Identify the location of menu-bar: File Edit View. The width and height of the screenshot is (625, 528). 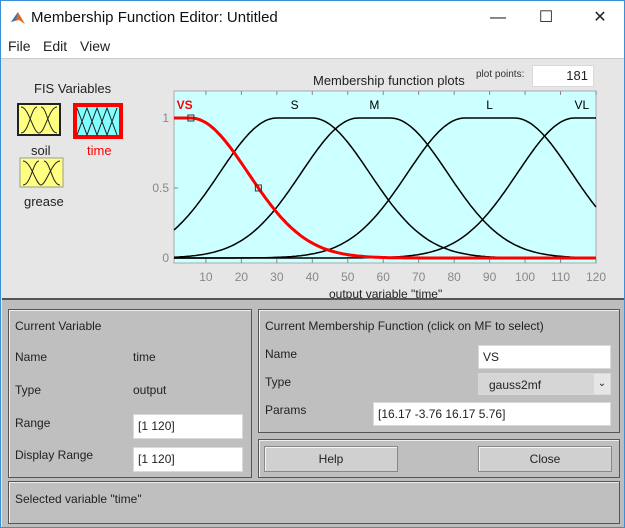
(312, 46).